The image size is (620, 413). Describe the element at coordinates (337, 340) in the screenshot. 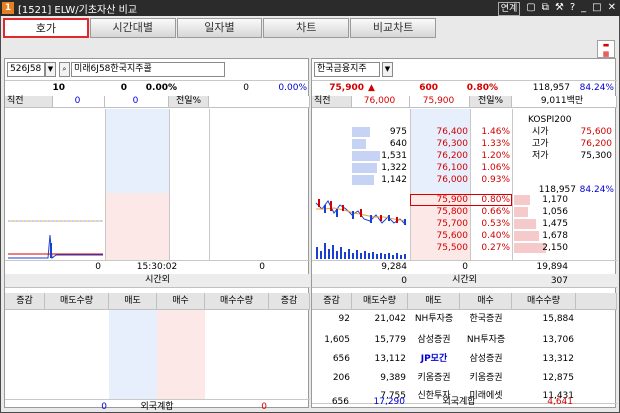

I see `broker-chg: 1,605` at that location.